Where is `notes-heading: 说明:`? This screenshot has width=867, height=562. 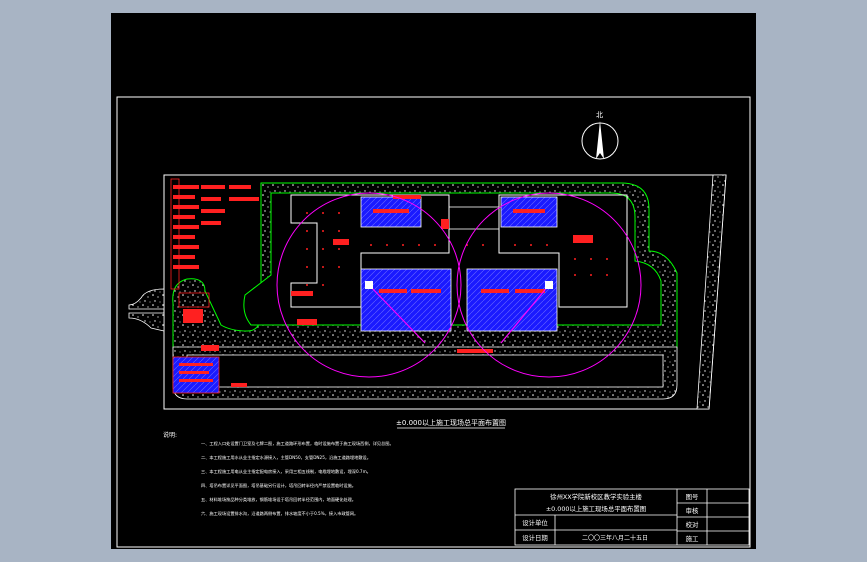
notes-heading: 说明: is located at coordinates (170, 435).